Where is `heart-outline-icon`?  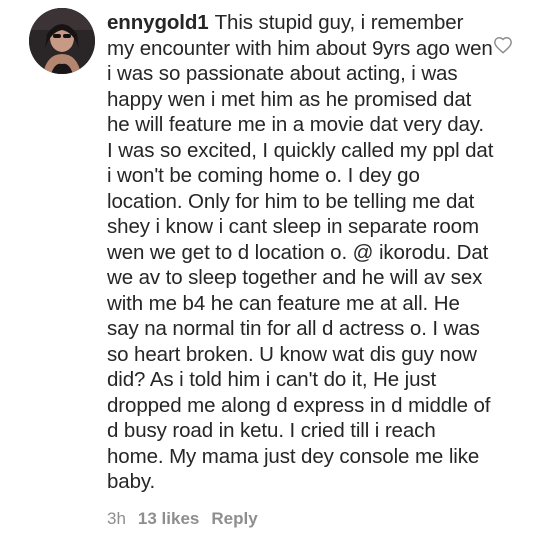 heart-outline-icon is located at coordinates (503, 45).